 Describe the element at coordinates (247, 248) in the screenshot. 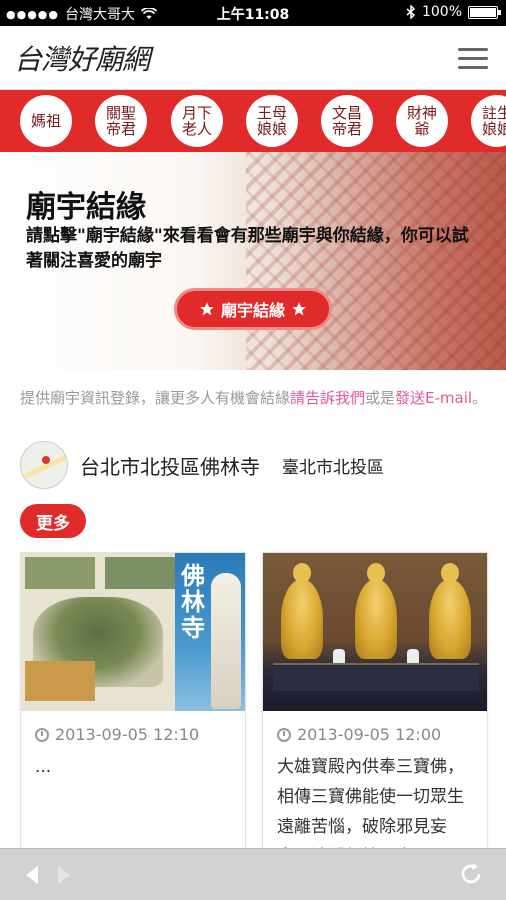

I see `banner-description: 請點擊"廟宇結緣"來看看會有那些廟宇與你結緣，你可以試著關注喜愛的廟宇` at that location.